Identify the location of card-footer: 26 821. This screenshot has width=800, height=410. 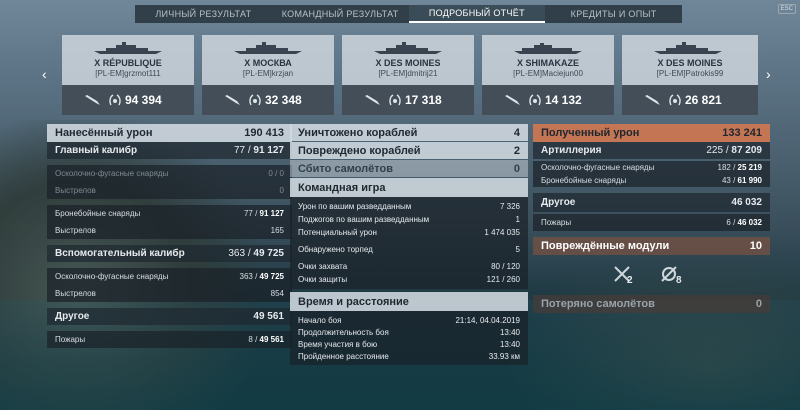
(690, 100).